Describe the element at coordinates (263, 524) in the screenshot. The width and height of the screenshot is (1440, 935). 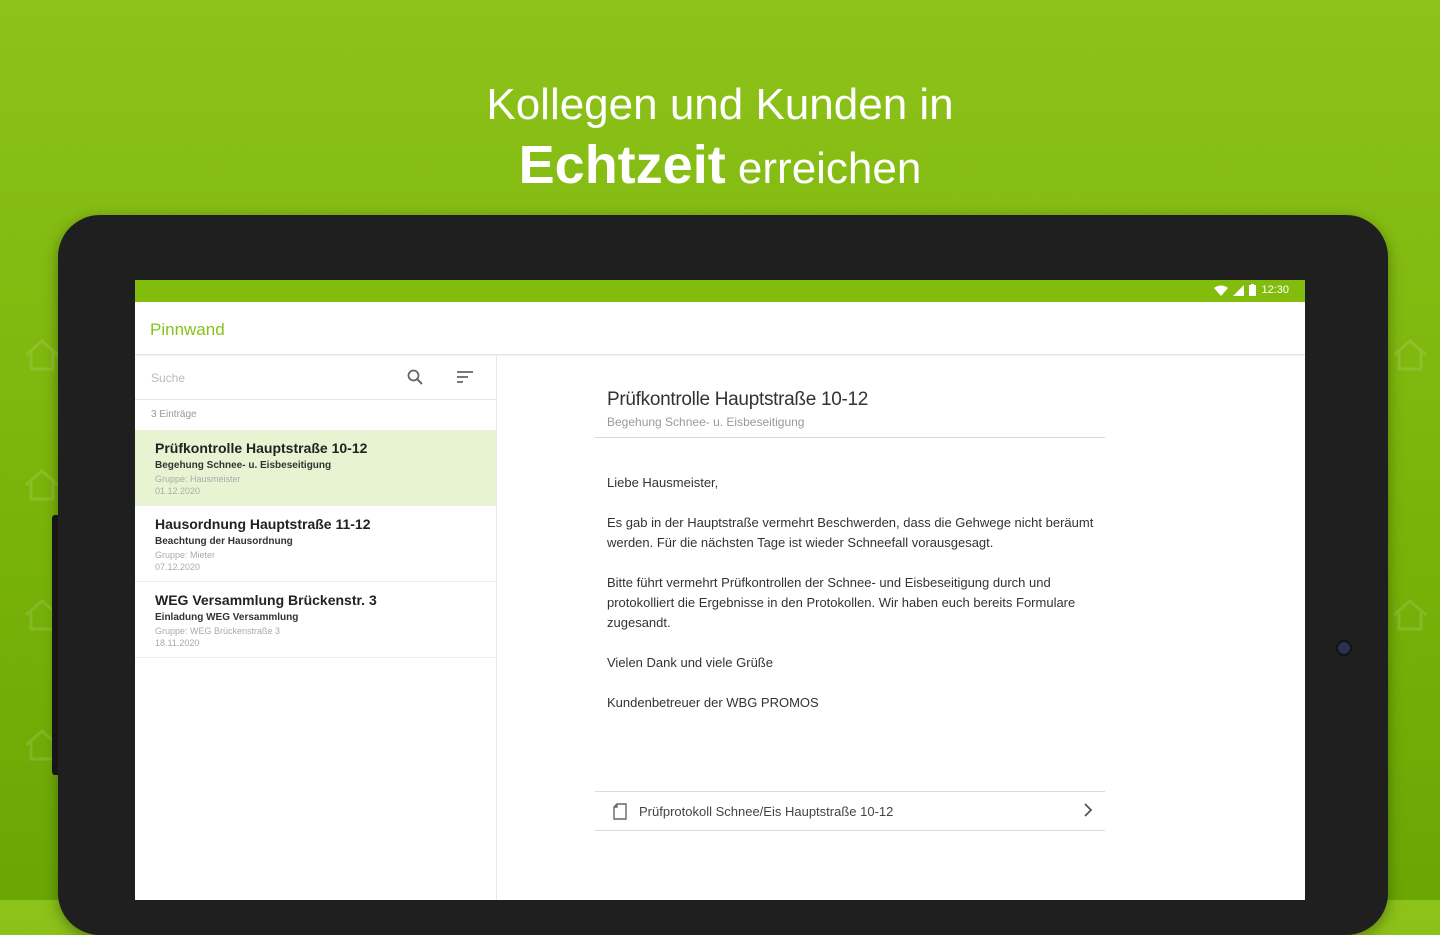
I see `list-item-title: Hausordnung Hauptstraße 11-12` at that location.